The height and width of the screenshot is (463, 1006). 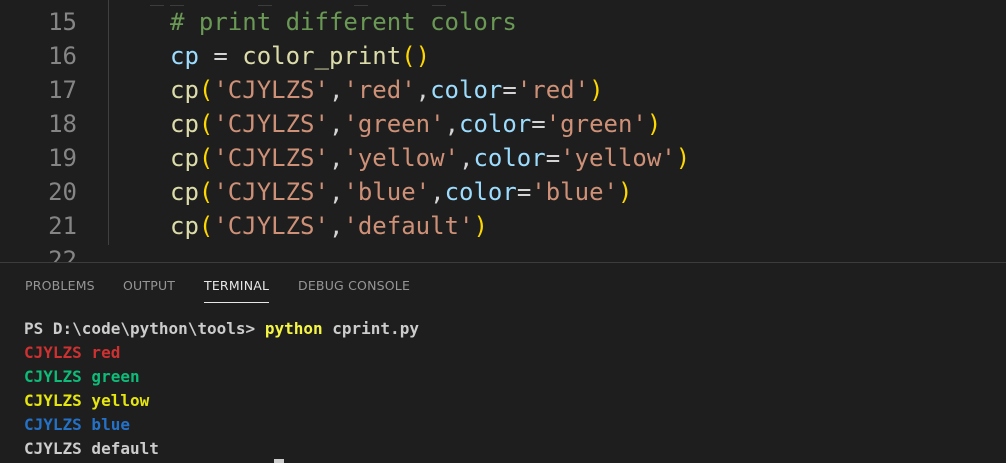 What do you see at coordinates (62, 158) in the screenshot?
I see `line-number: 19` at bounding box center [62, 158].